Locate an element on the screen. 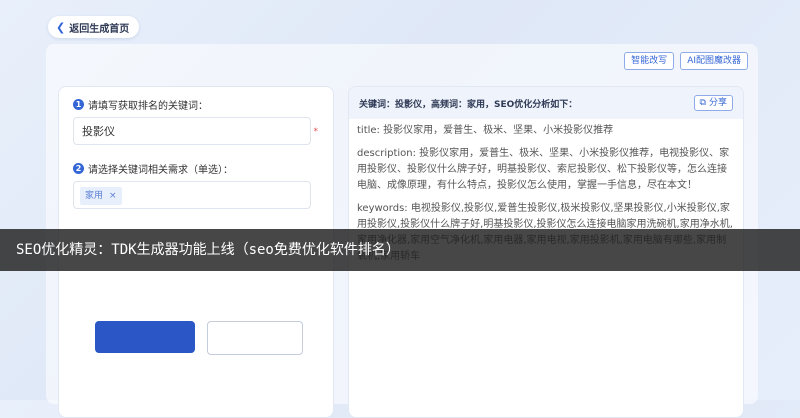  result-header: 关键词：投影仪，高频词：家用，SEO优化分析如下： ⧉ 分享 is located at coordinates (546, 103).